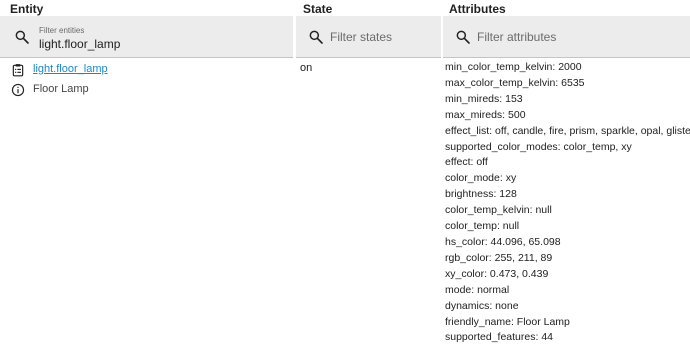 The image size is (690, 346). I want to click on attribute-line: max_color_temp_kelvin: 6535, so click(515, 82).